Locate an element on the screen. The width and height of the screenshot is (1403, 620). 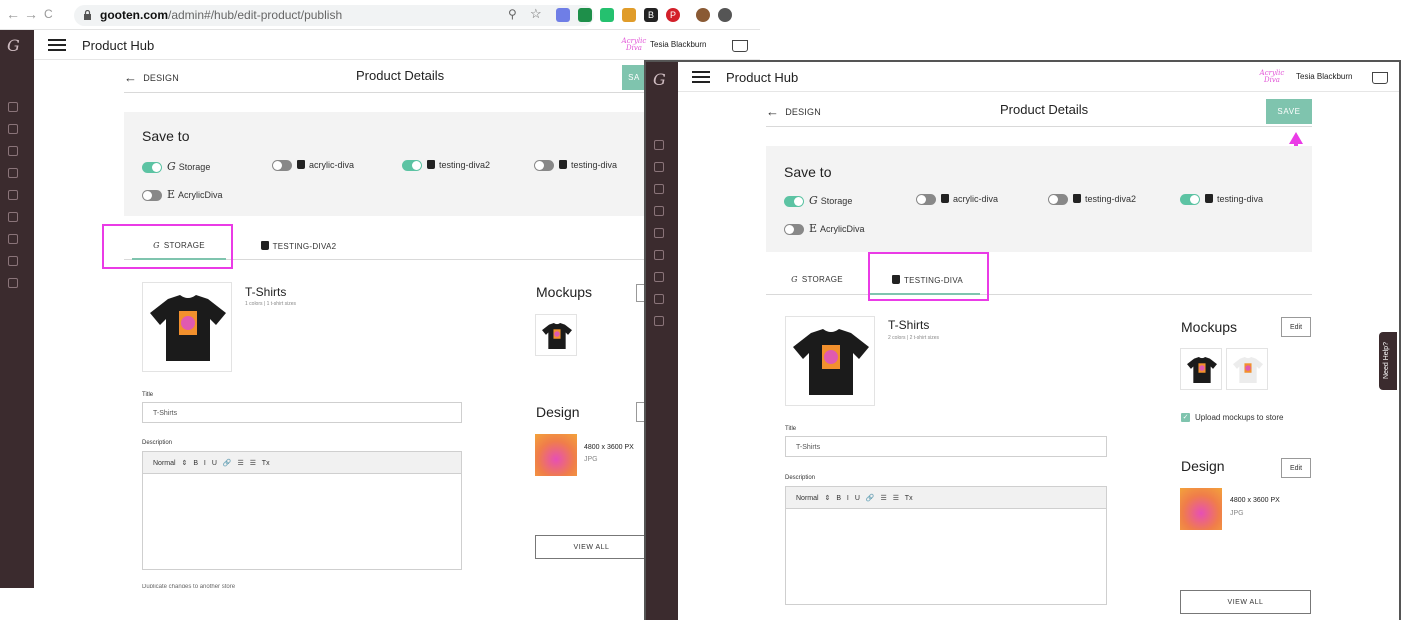
extension-pinterest-icon: P is located at coordinates (673, 15).